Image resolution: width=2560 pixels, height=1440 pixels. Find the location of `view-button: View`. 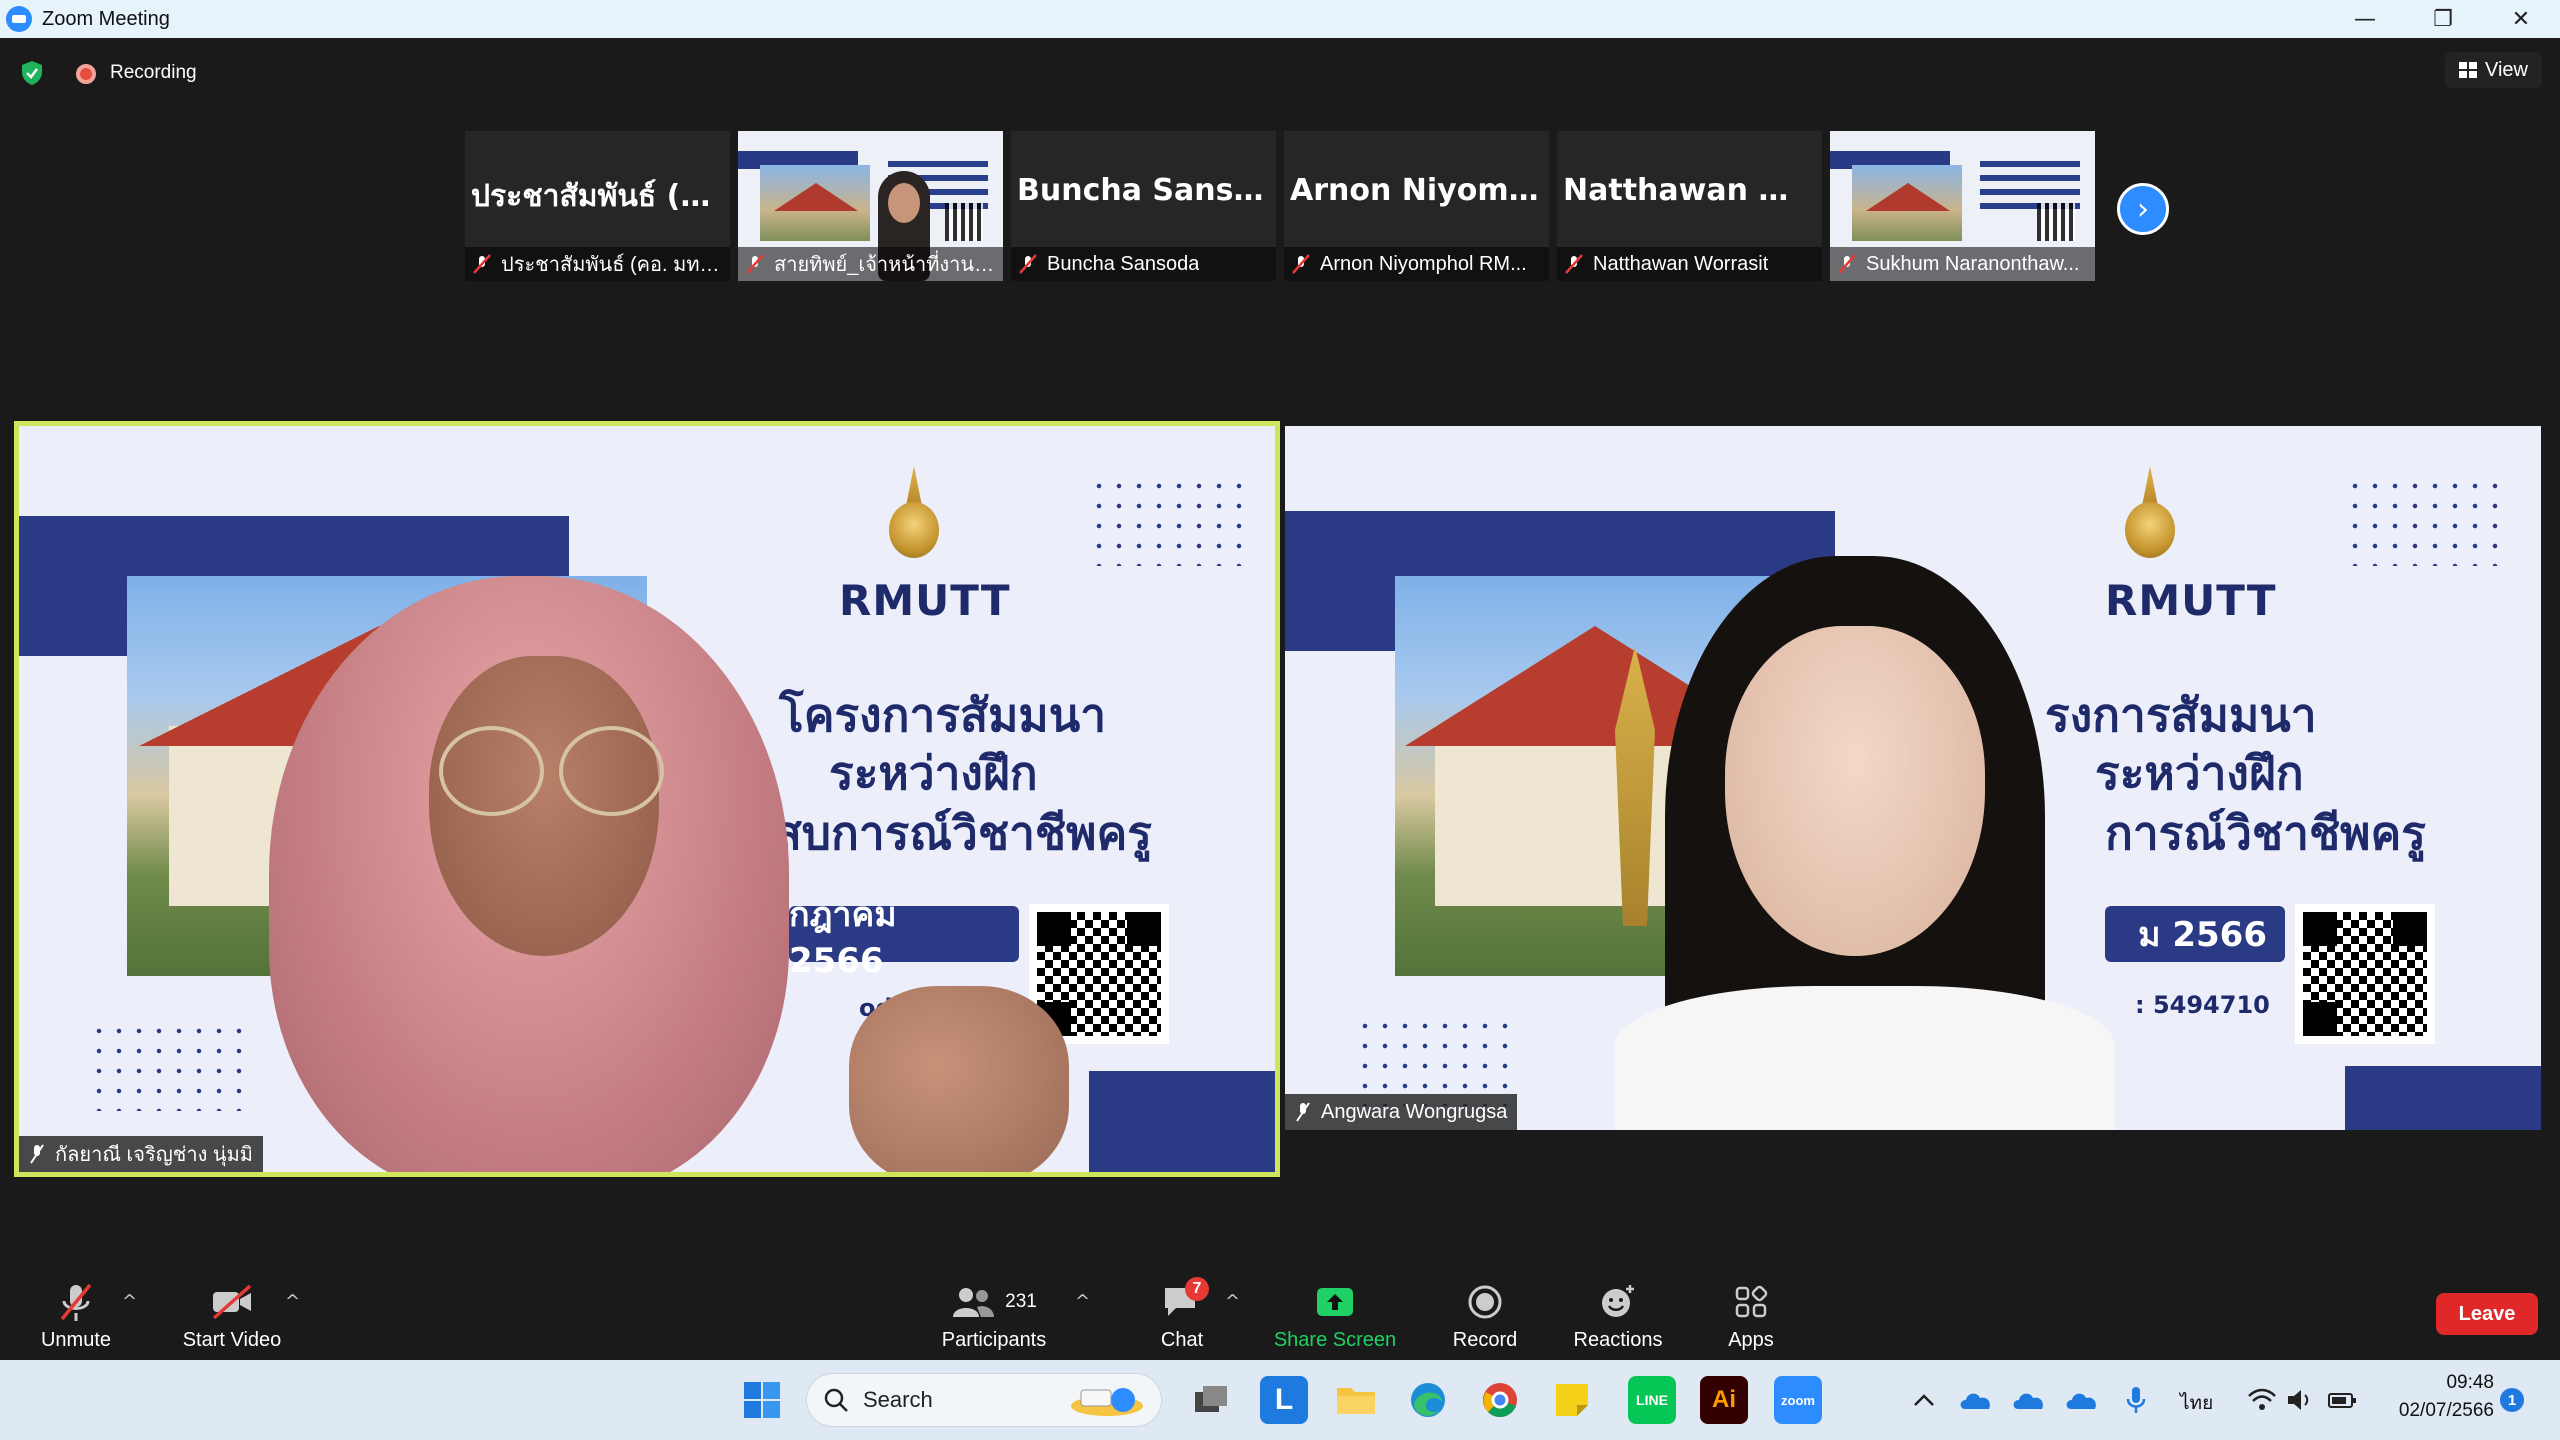

view-button: View is located at coordinates (2493, 70).